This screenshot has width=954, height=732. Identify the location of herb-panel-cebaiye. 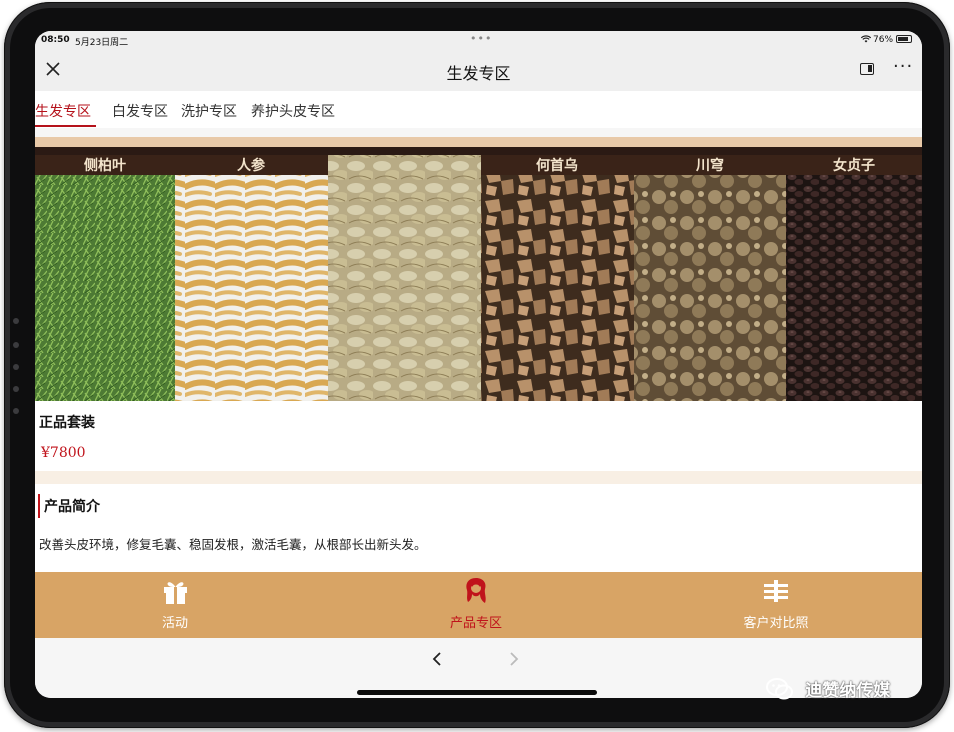
(105, 288).